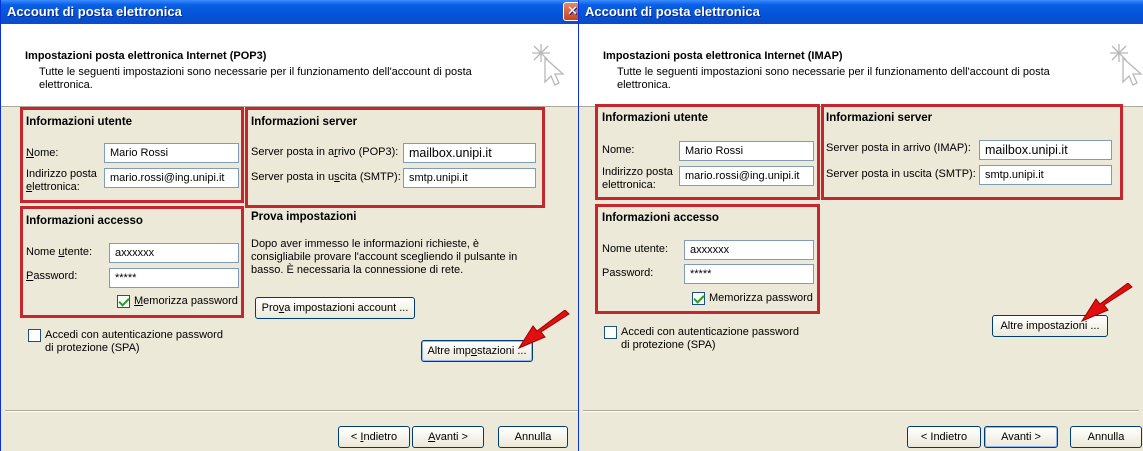 The width and height of the screenshot is (1143, 451). Describe the element at coordinates (861, 12) in the screenshot. I see `title-bar: Account di posta elettronica` at that location.